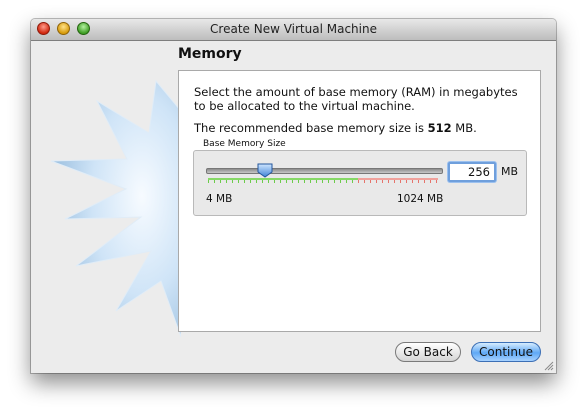 The image size is (588, 415). What do you see at coordinates (244, 144) in the screenshot?
I see `base-memory-group-label: Base Memory Size` at bounding box center [244, 144].